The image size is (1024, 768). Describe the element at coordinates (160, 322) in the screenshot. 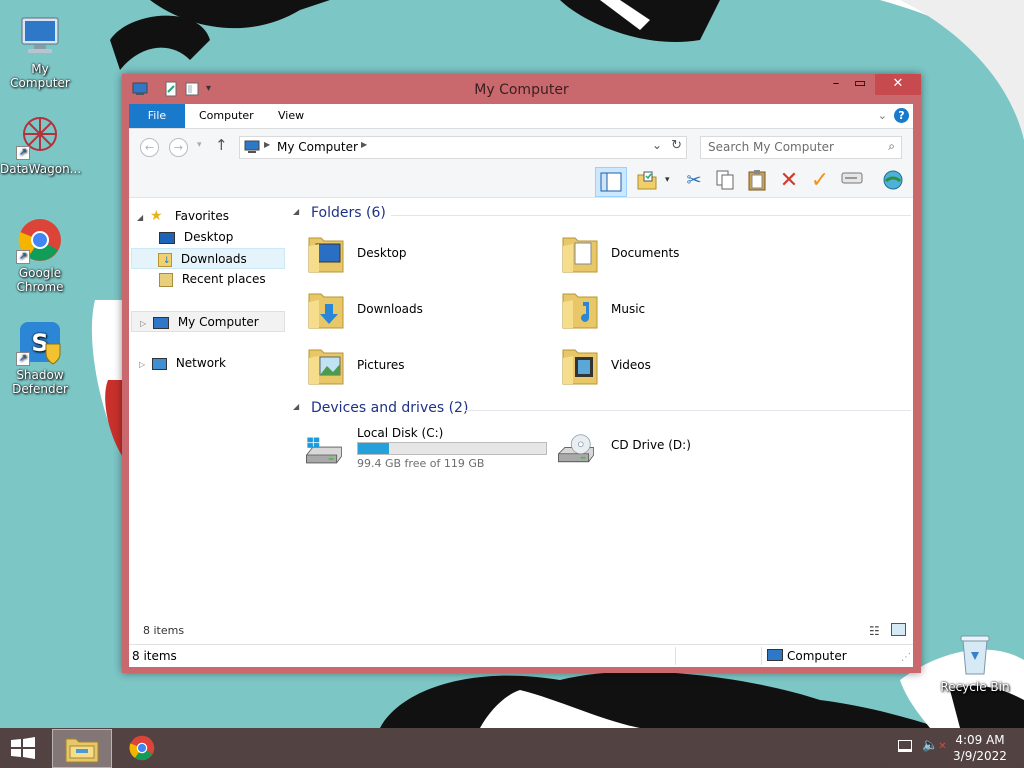

I see `computer-icon` at that location.